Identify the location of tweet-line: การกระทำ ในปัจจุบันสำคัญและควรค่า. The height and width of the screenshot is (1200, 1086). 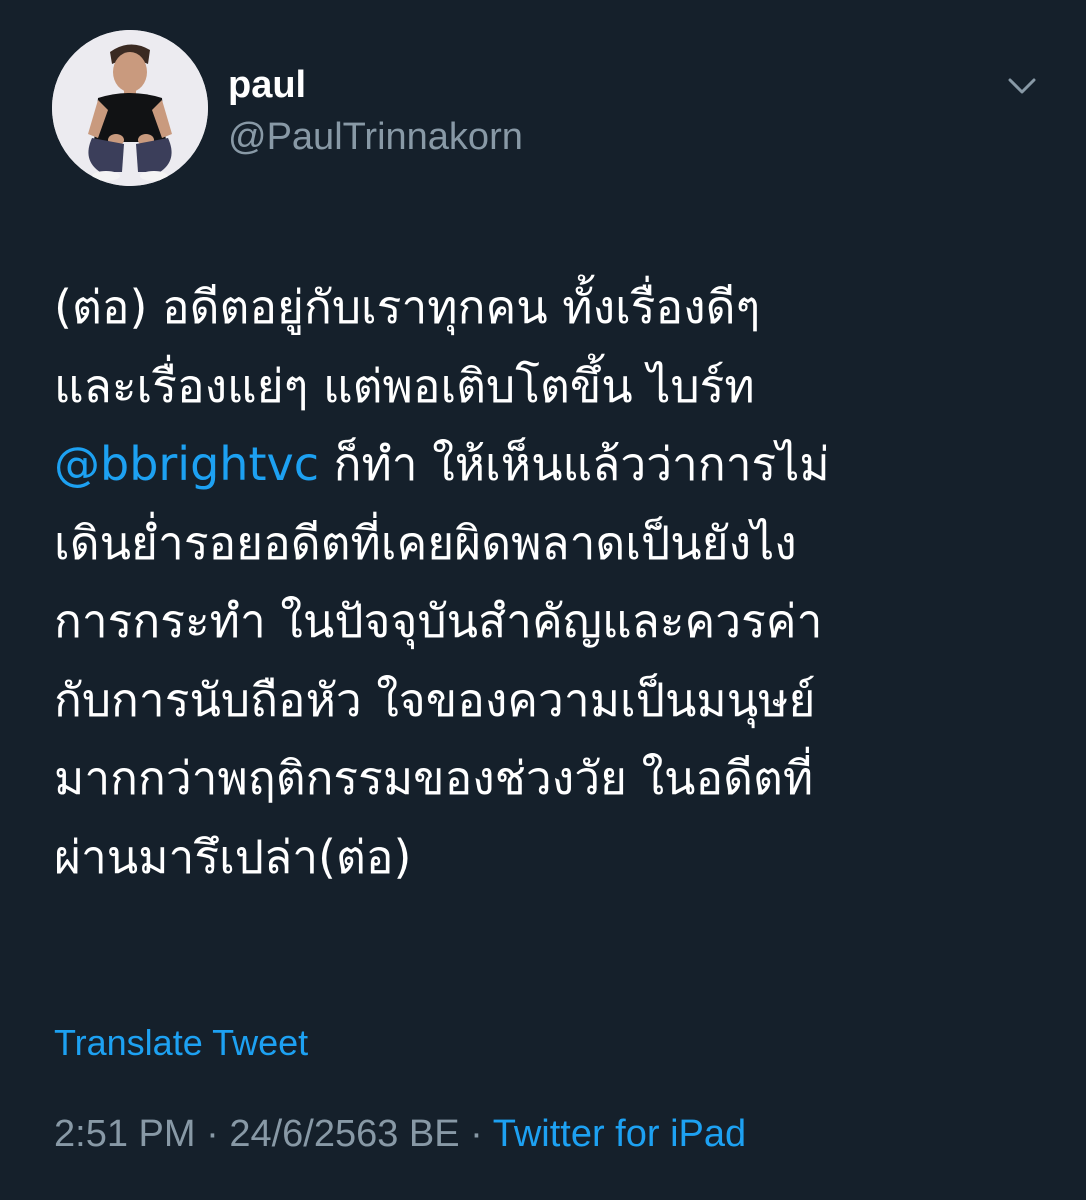
(438, 621).